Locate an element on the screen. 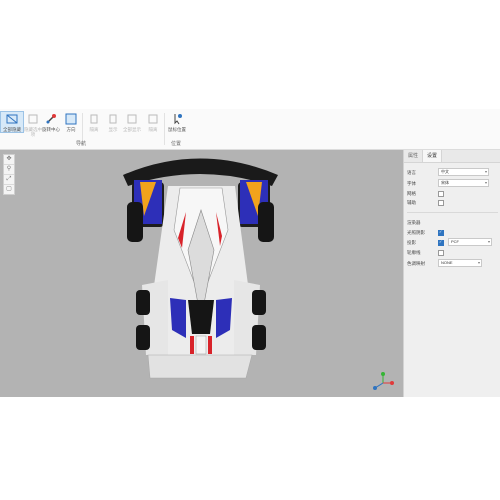 This screenshot has width=500, height=500. tool-label: 旋转中心 is located at coordinates (51, 129).